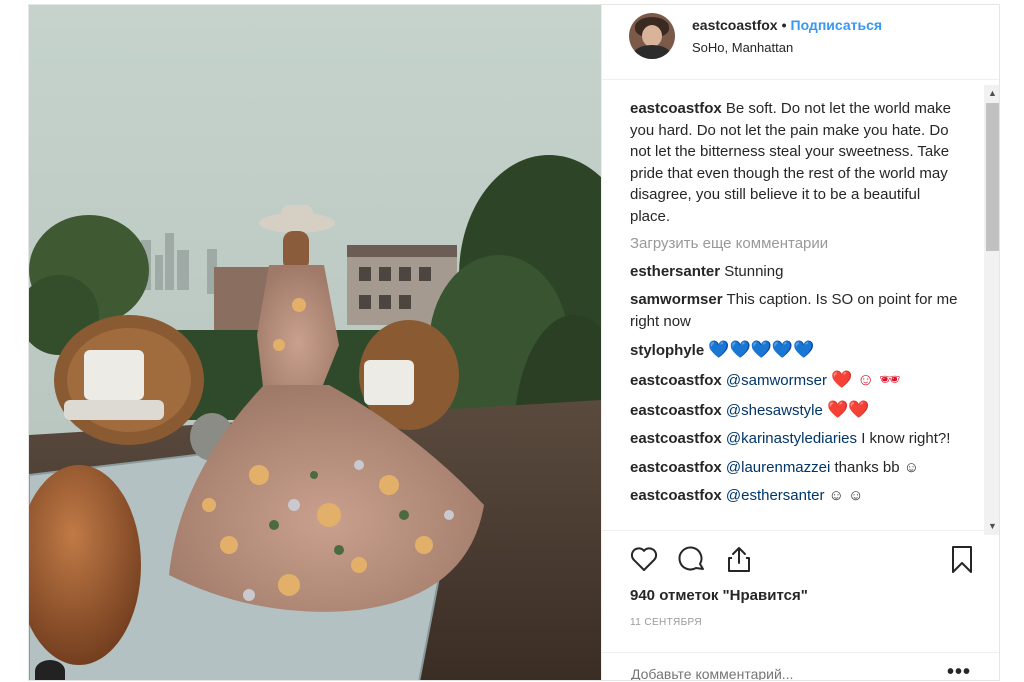  Describe the element at coordinates (991, 310) in the screenshot. I see `comments-scrollbar: ▲ ▼` at that location.